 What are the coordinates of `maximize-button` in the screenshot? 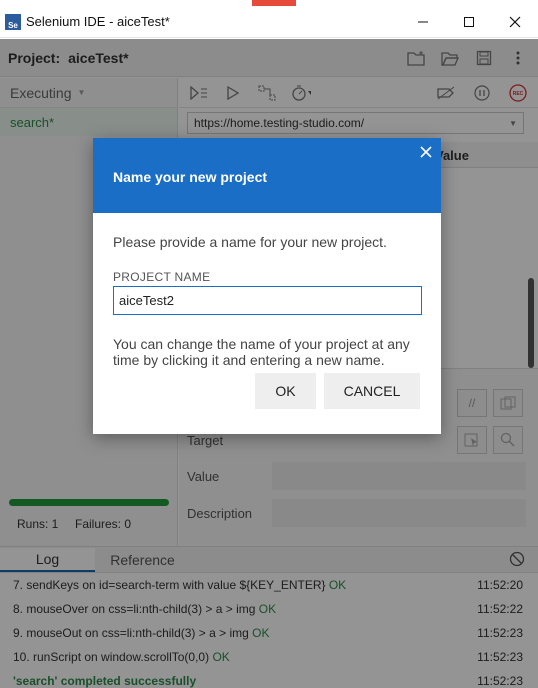 It's located at (469, 22).